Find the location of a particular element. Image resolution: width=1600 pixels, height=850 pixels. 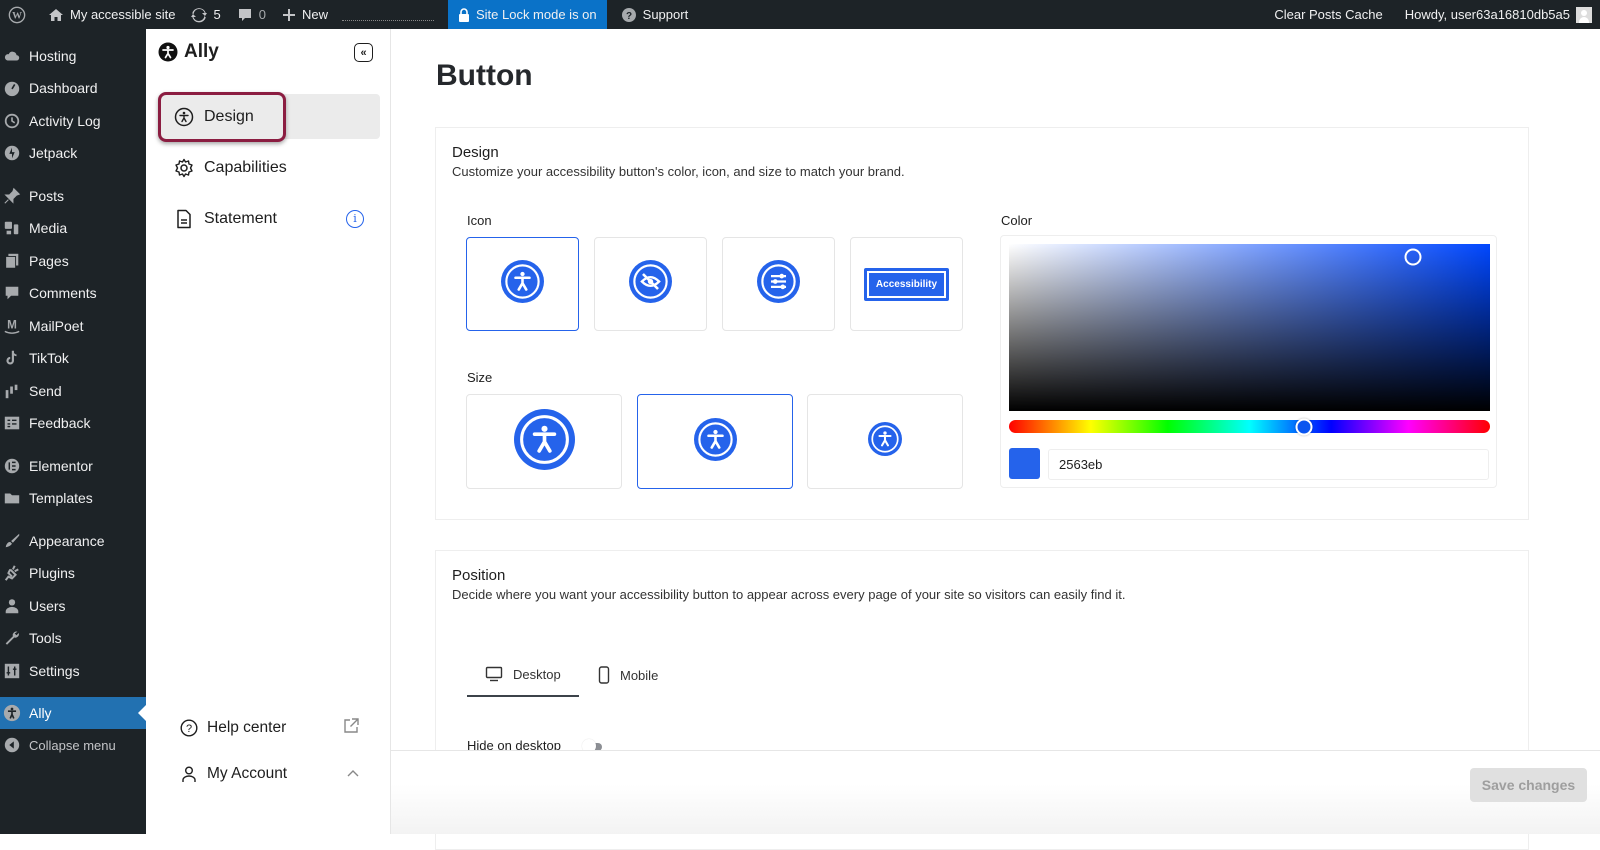

brush-icon is located at coordinates (12, 541).